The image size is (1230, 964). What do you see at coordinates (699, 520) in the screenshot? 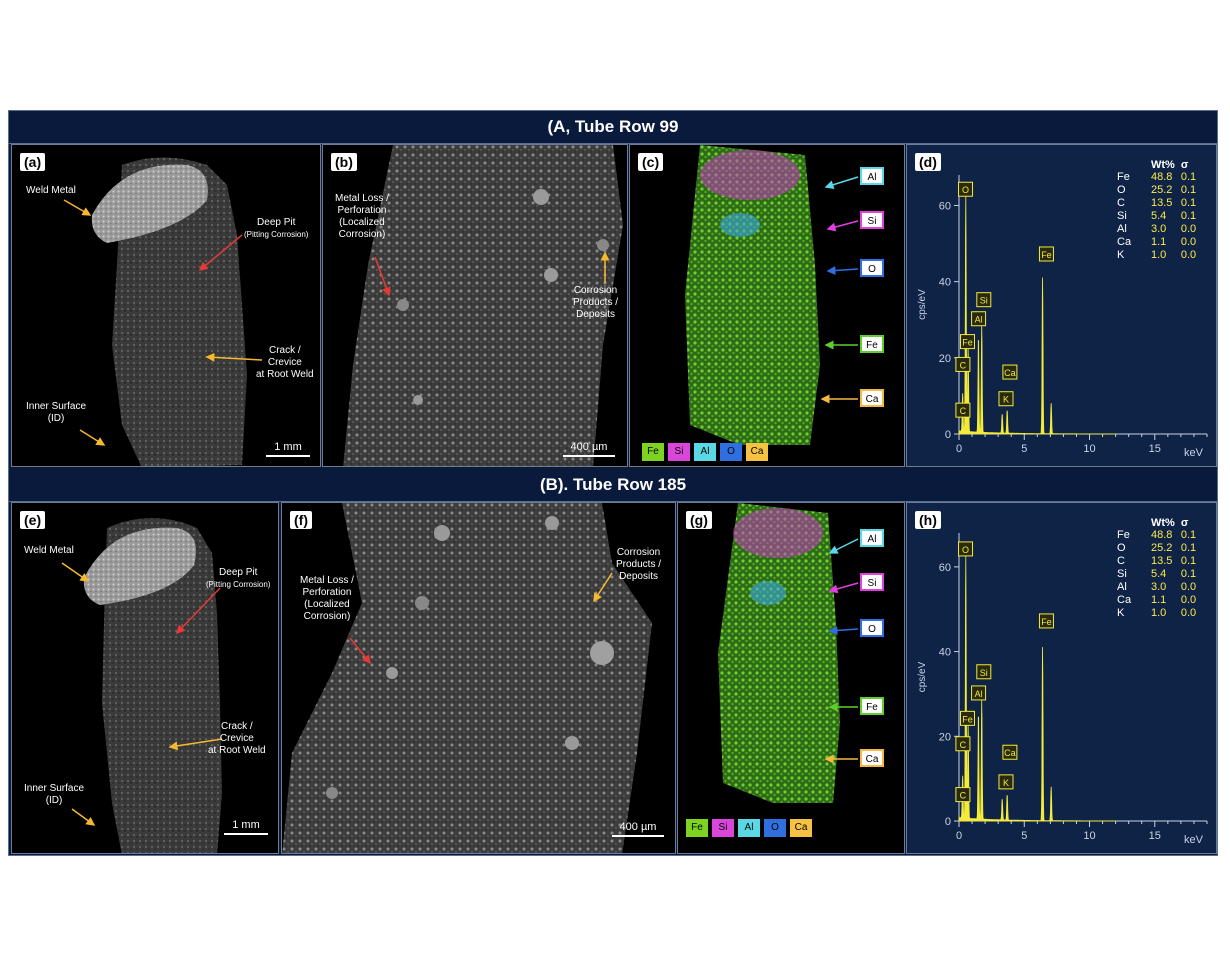
I see `panel-letter: (g)` at bounding box center [699, 520].